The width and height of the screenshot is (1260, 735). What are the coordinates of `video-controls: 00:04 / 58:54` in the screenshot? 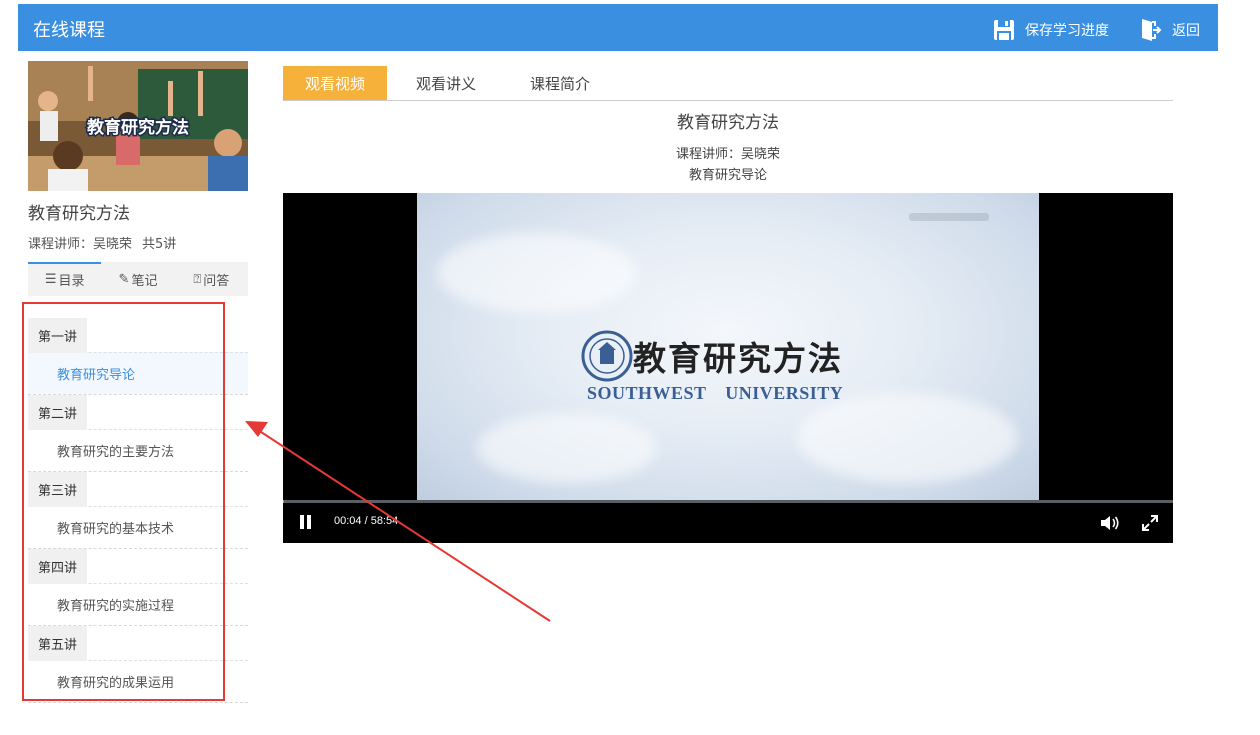 It's located at (728, 523).